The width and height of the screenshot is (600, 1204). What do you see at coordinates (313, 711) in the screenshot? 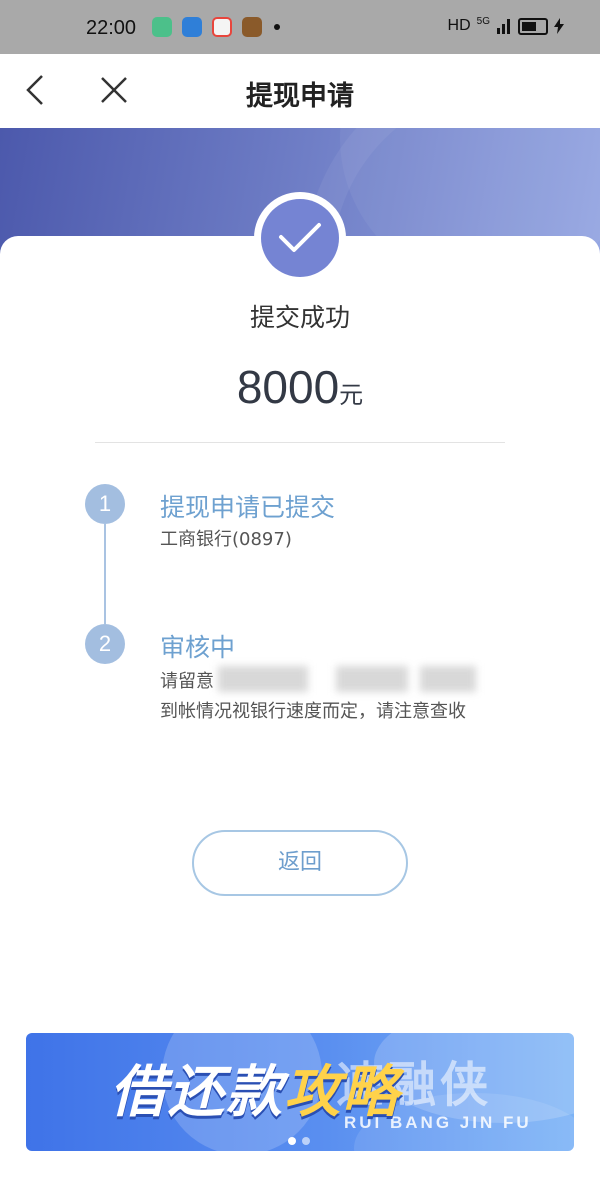
I see `step-desc-2-line2: 到帐情况视银行速度而定，请注意查收` at bounding box center [313, 711].